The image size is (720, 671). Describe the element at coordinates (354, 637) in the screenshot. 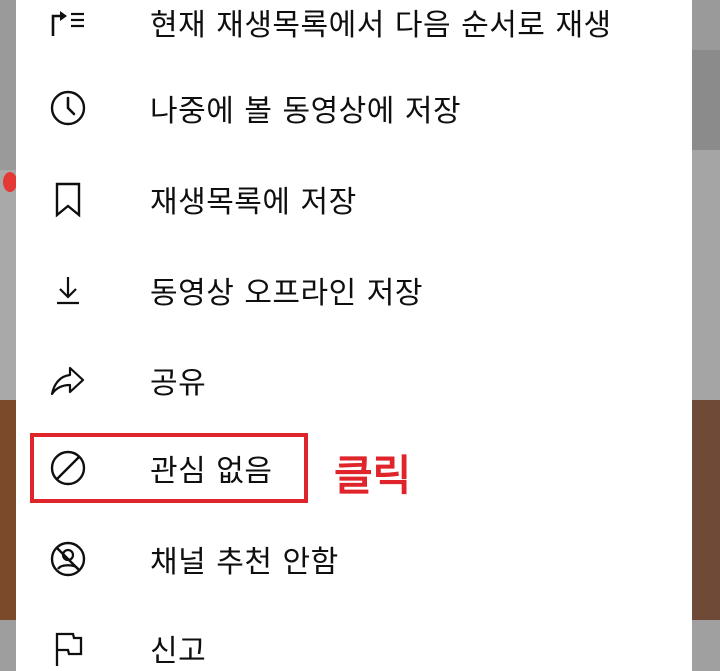

I see `menu-item-report: 신고` at that location.